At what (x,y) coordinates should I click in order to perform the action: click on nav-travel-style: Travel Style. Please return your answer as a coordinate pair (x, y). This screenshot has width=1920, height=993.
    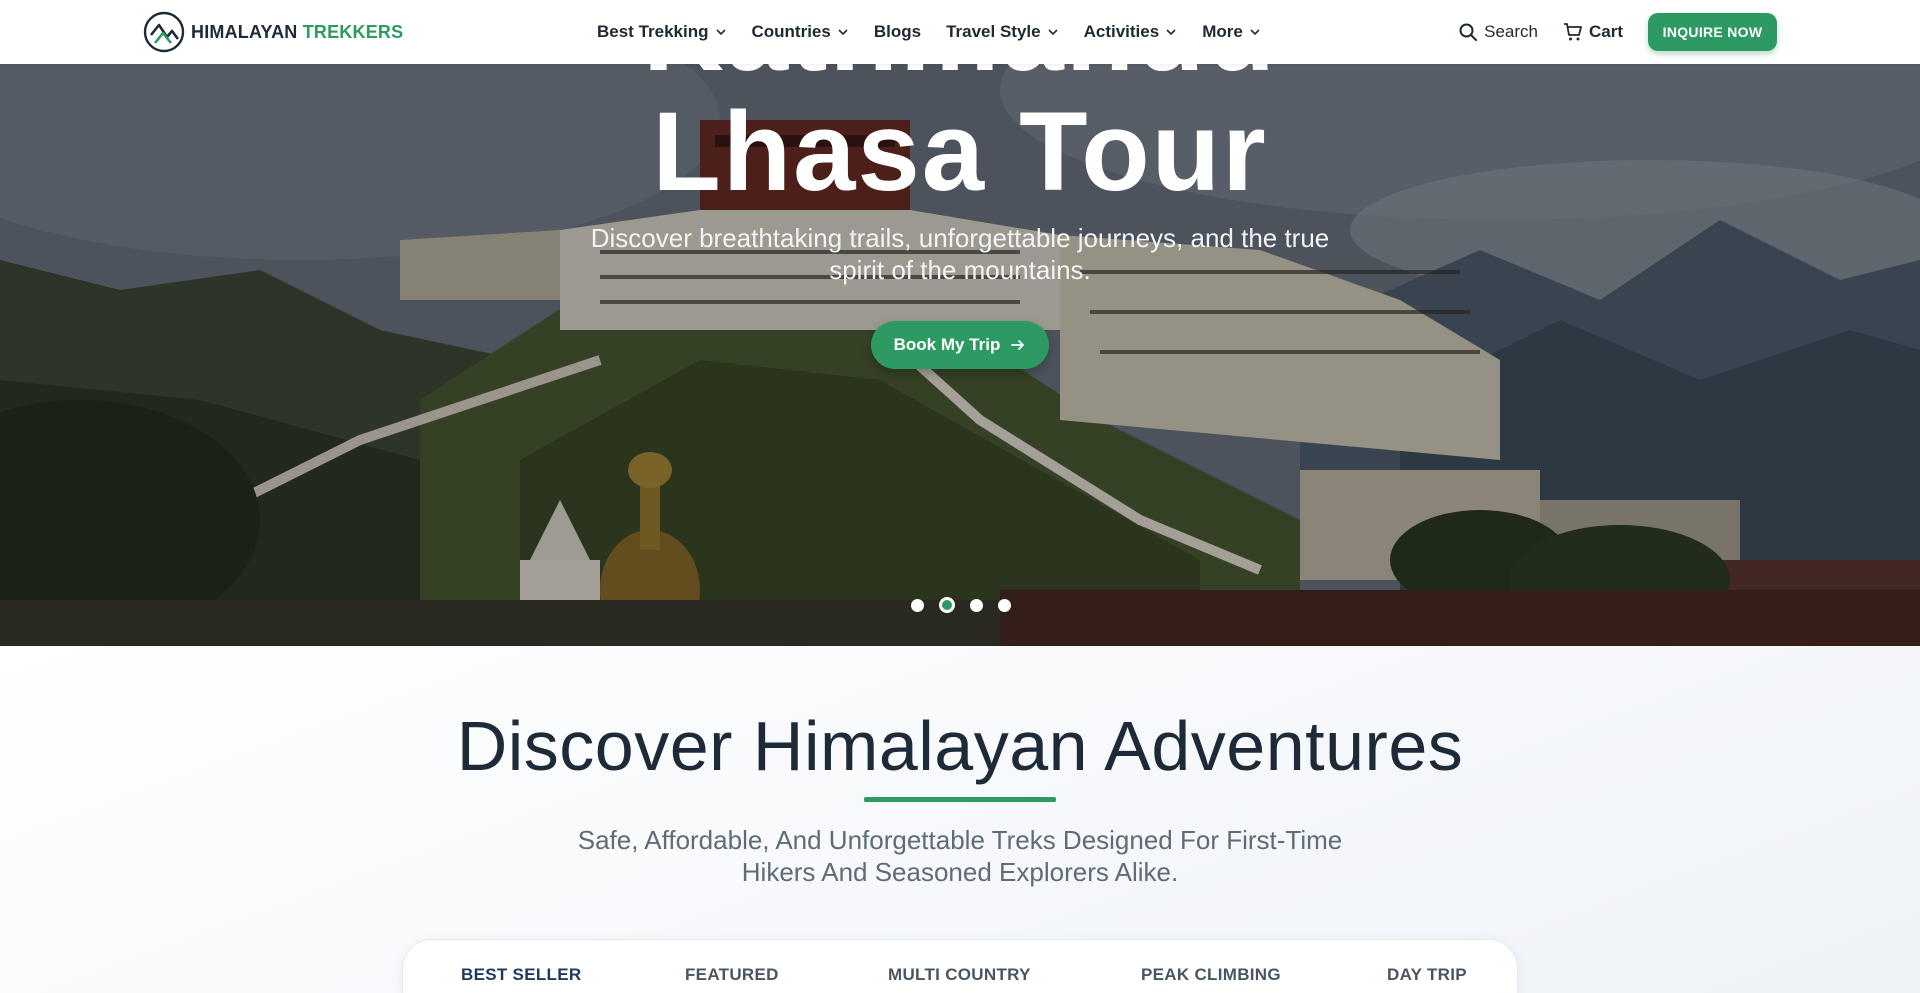
    Looking at the image, I should click on (1002, 32).